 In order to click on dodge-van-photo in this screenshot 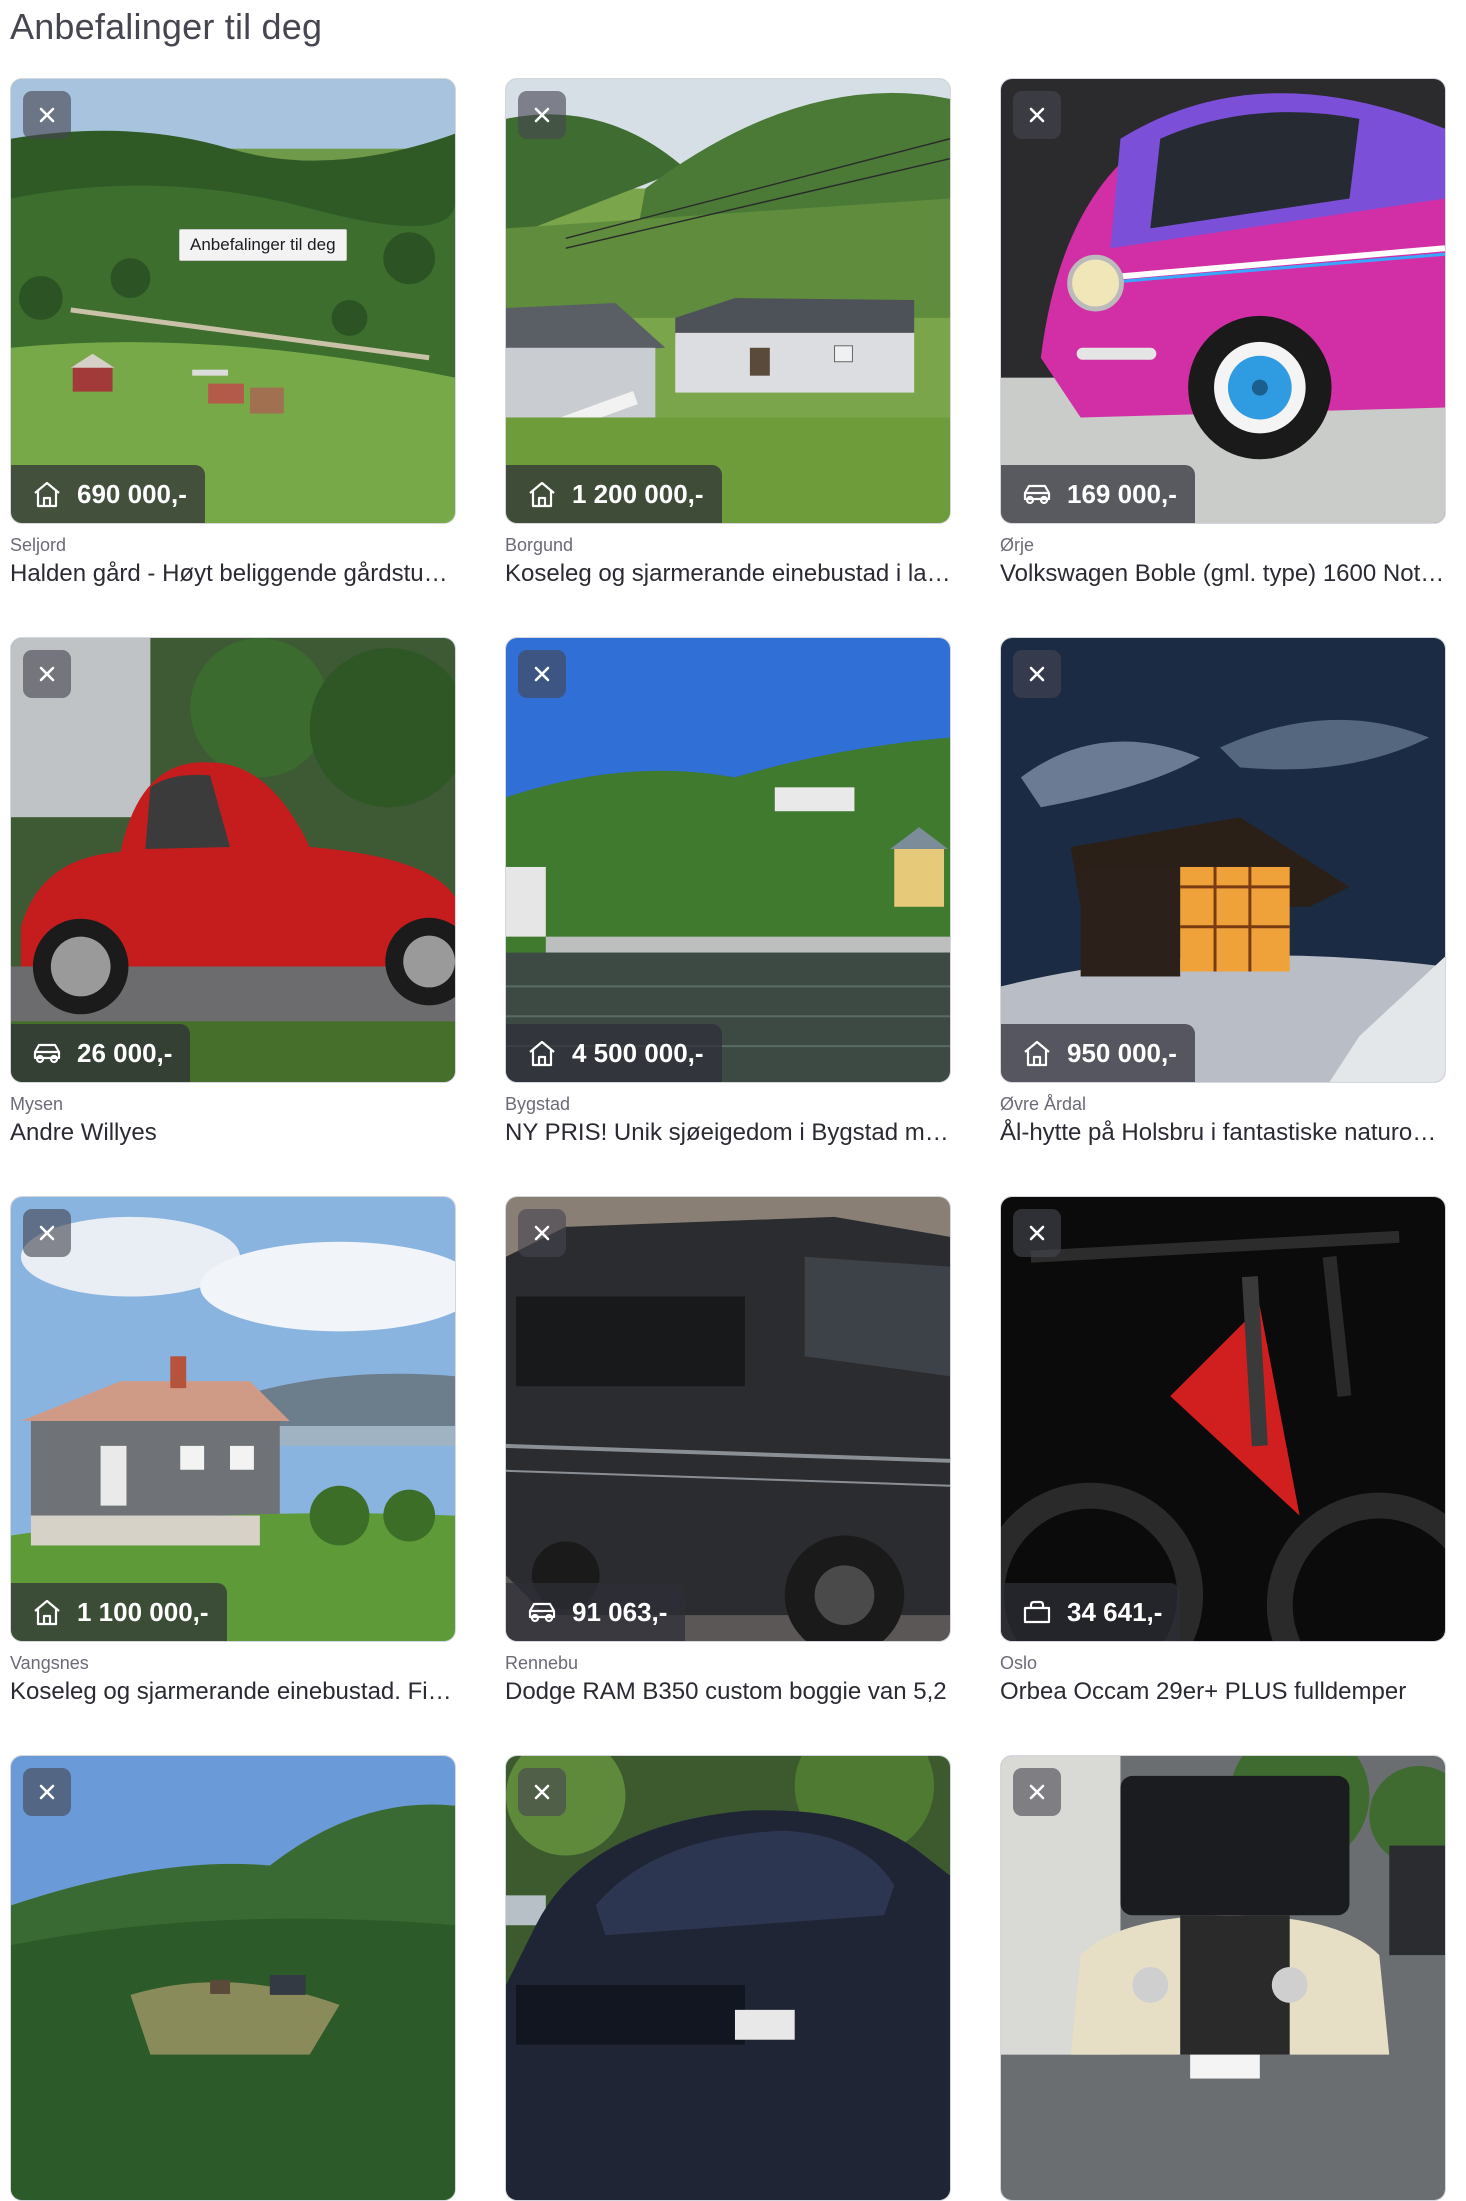, I will do `click(728, 1419)`.